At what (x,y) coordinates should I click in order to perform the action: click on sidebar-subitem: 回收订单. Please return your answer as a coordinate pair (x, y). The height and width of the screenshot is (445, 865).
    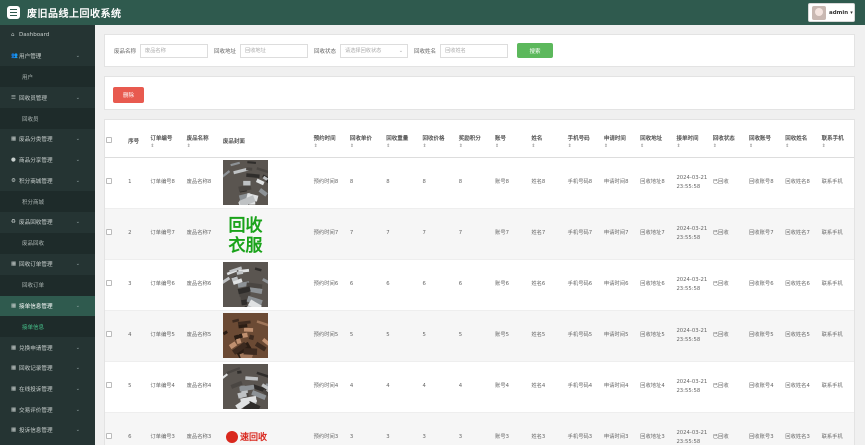
    Looking at the image, I should click on (47, 285).